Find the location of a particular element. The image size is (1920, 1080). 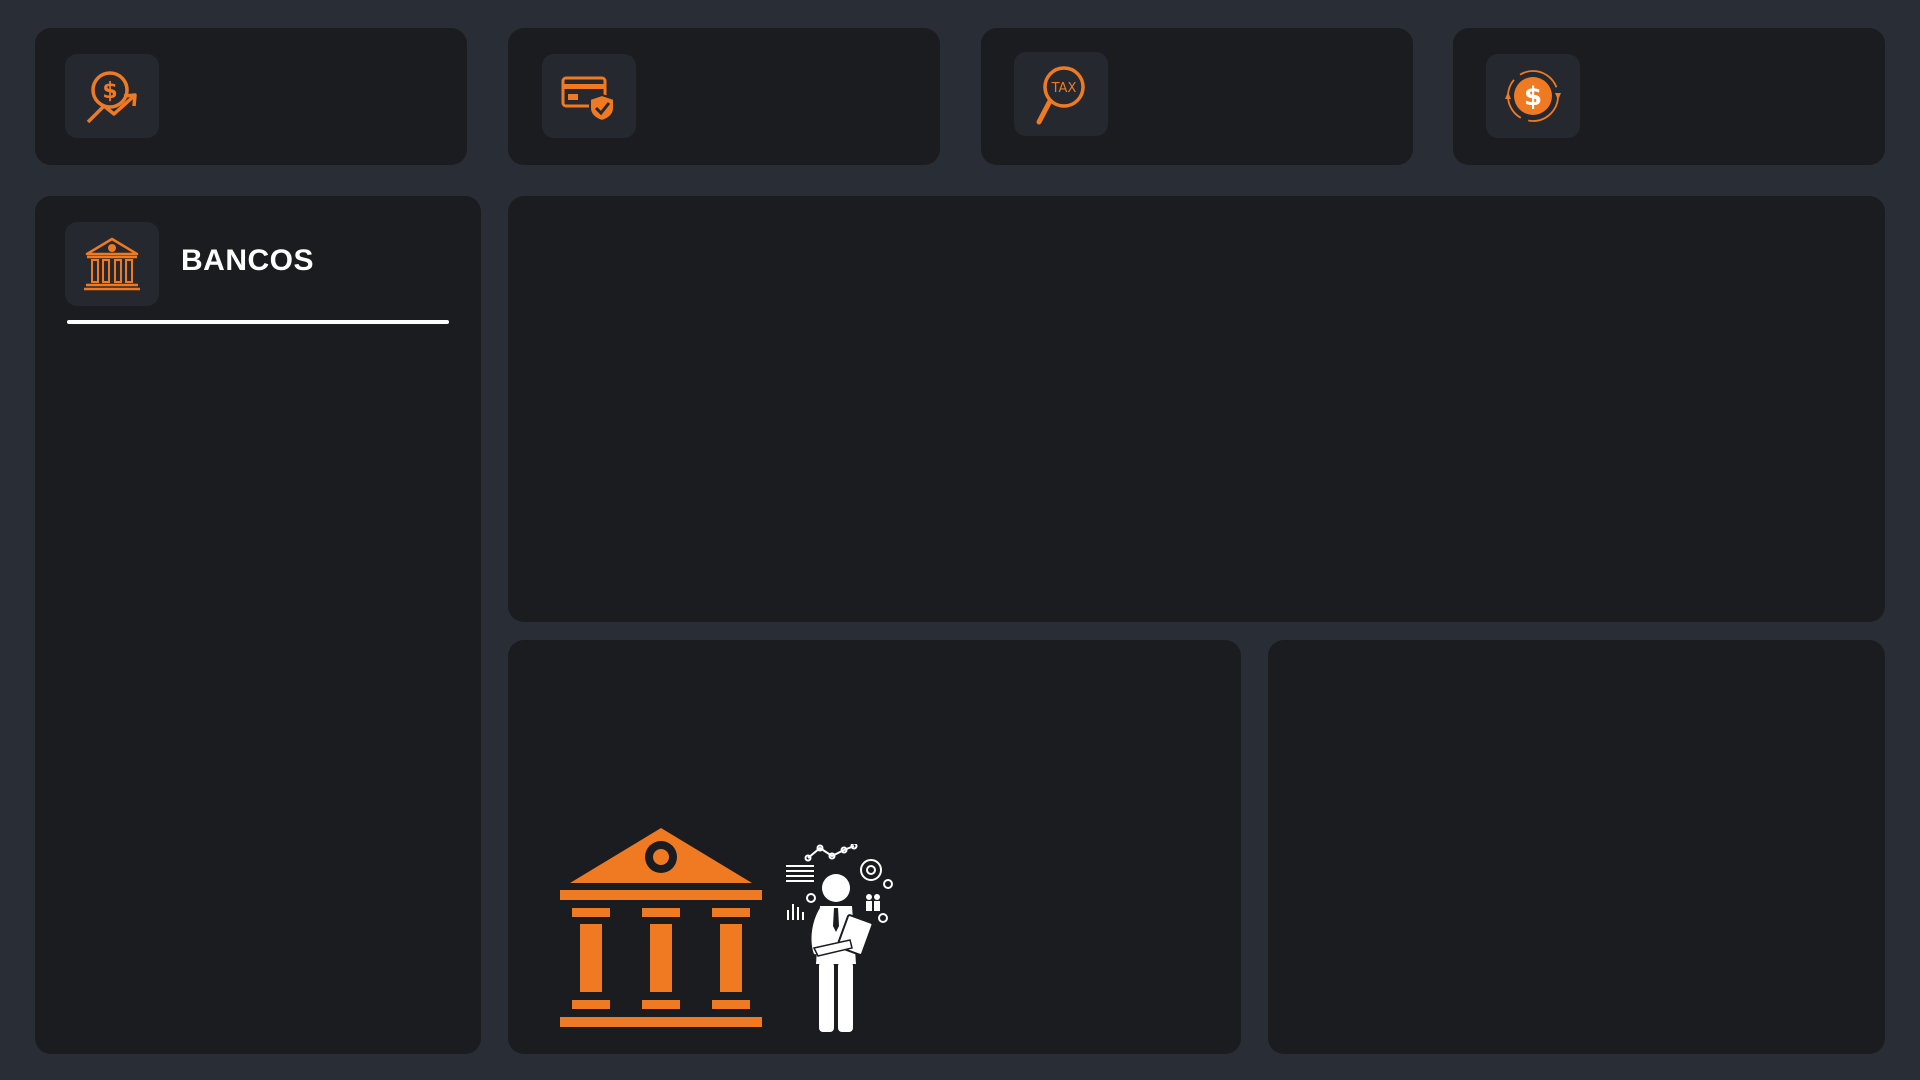

secure-card-icon is located at coordinates (588, 99).